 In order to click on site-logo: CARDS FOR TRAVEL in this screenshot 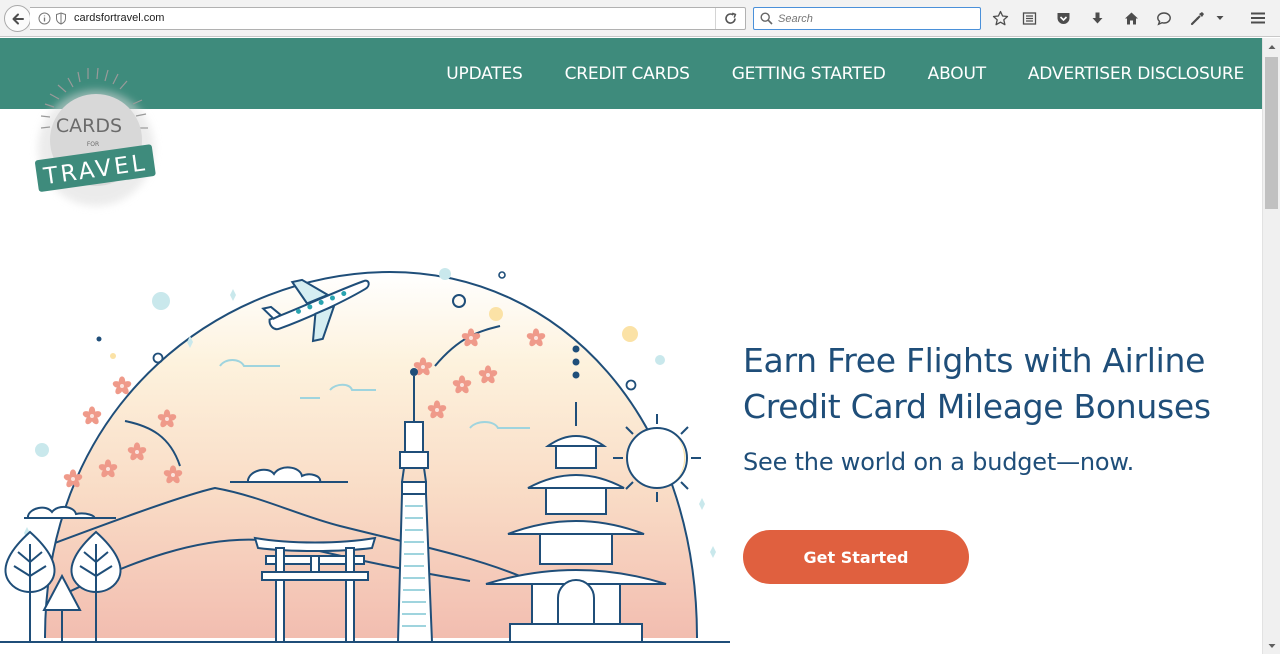, I will do `click(93, 141)`.